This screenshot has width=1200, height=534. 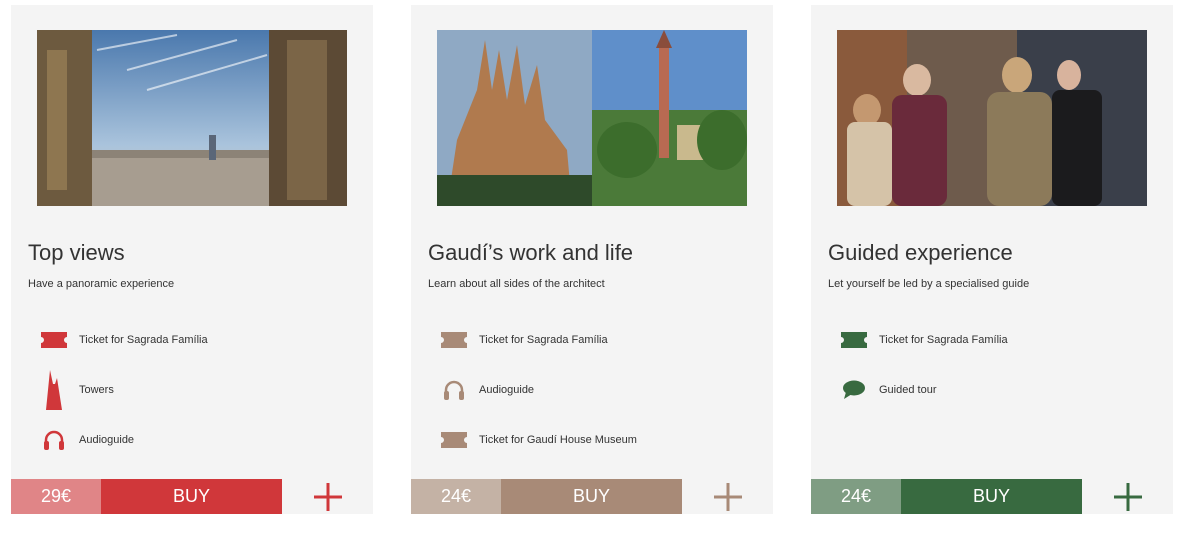 I want to click on price-badge: 29€, so click(x=56, y=496).